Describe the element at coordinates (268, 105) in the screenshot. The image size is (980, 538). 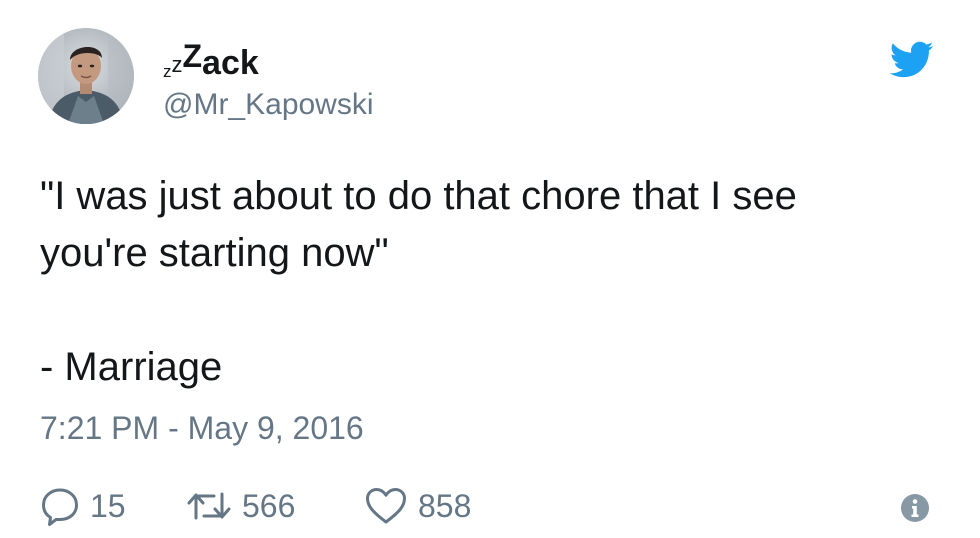
I see `user-handle: @Mr_Kapowski` at that location.